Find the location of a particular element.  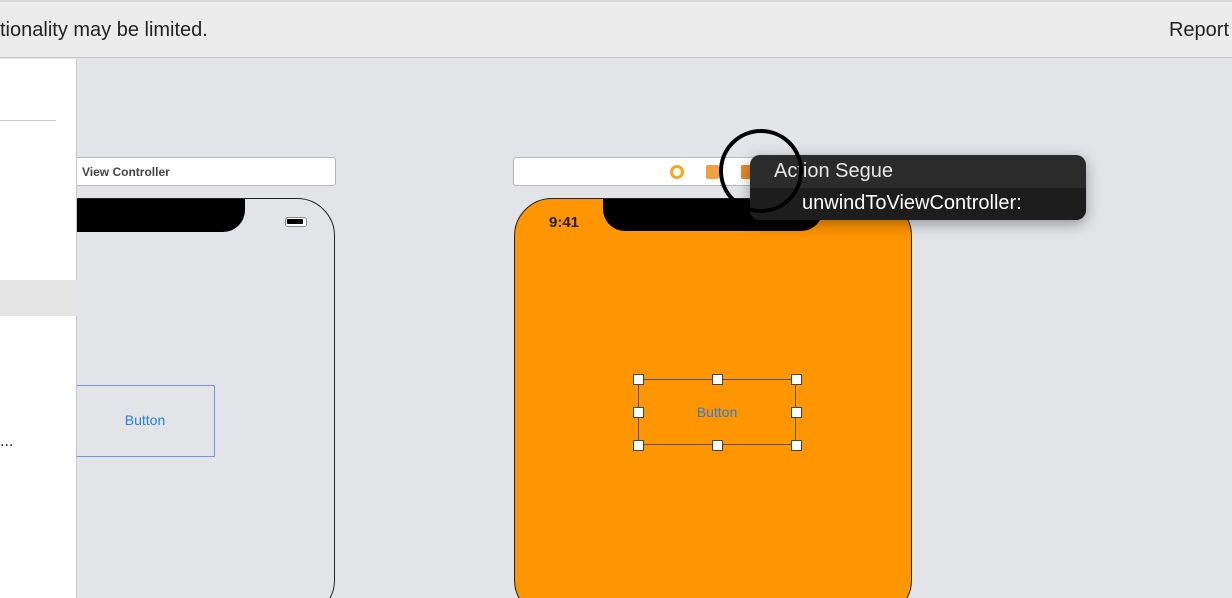

battery-icon is located at coordinates (296, 222).